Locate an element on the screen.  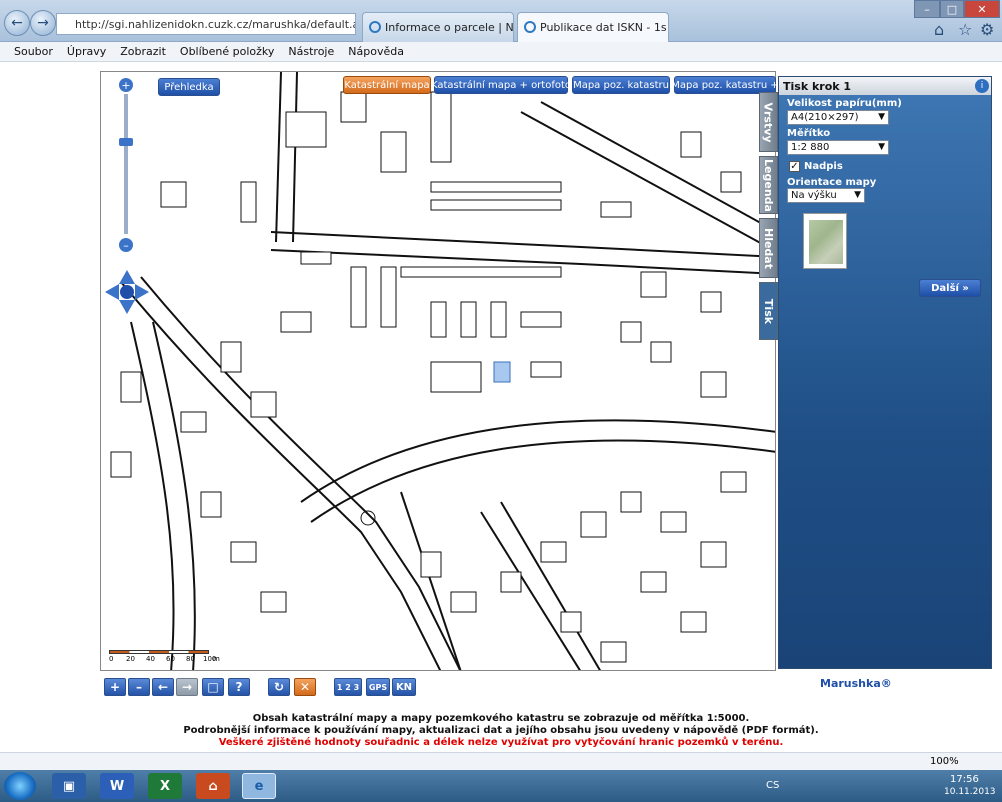
menu-favorites: Oblíbené položky is located at coordinates (227, 51).